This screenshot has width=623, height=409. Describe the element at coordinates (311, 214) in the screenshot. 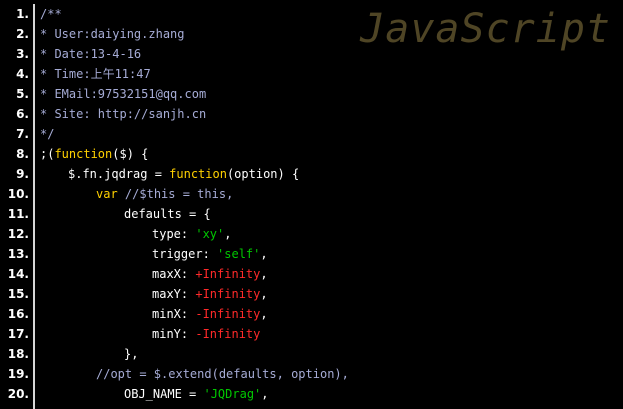

I see `code-line: 11. defaults = {` at that location.